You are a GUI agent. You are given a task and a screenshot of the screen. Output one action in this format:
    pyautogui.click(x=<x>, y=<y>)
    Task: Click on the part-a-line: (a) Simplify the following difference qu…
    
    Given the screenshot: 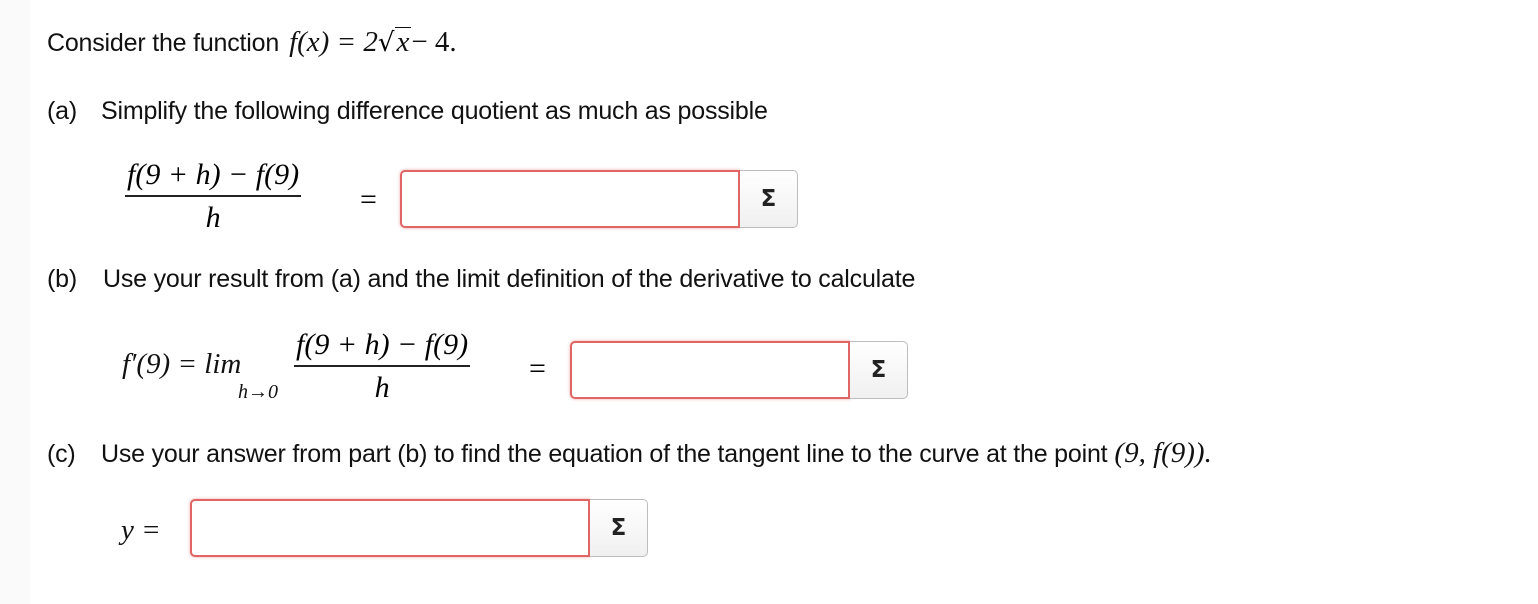 What is the action you would take?
    pyautogui.click(x=407, y=111)
    